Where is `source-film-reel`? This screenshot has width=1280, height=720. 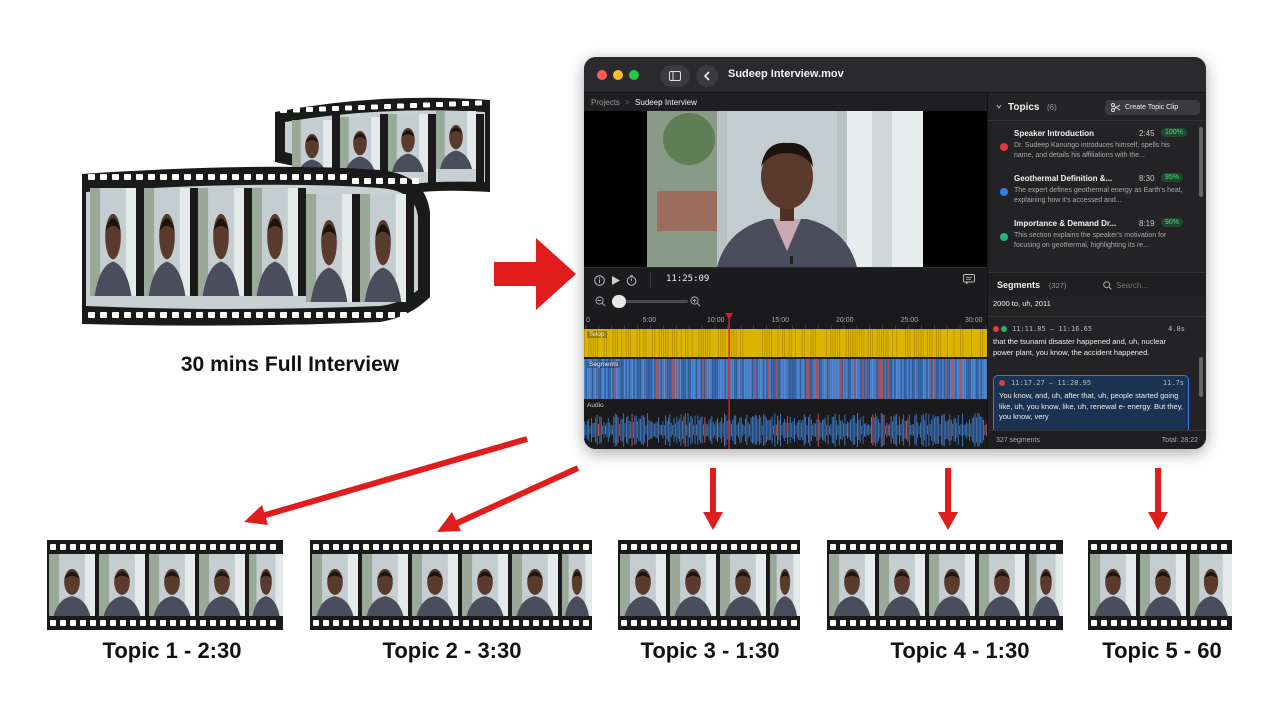 source-film-reel is located at coordinates (286, 211).